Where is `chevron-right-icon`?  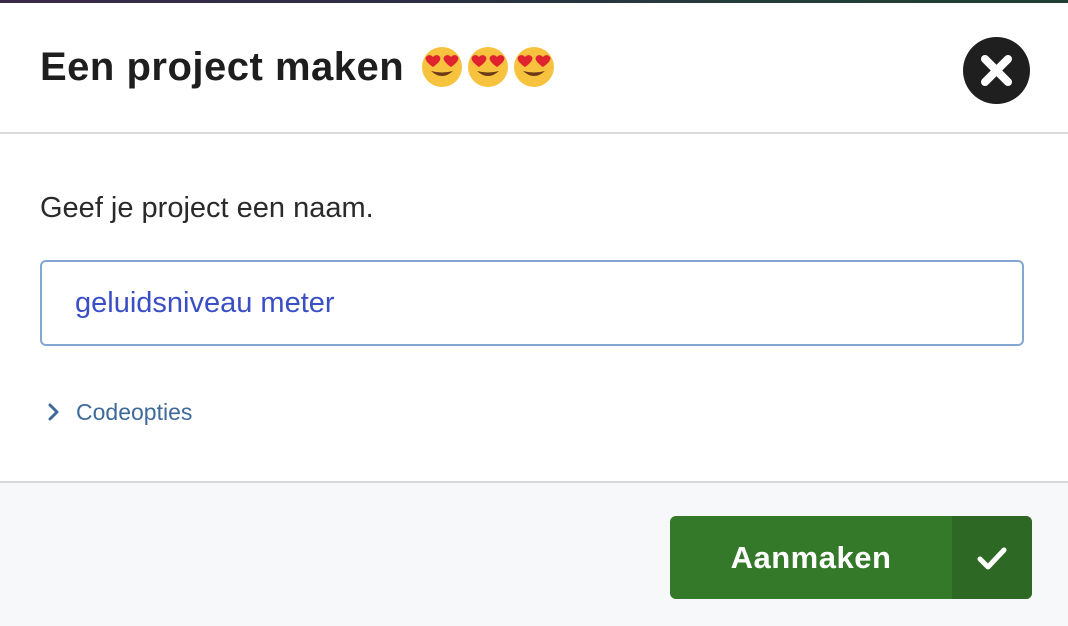 chevron-right-icon is located at coordinates (53, 412).